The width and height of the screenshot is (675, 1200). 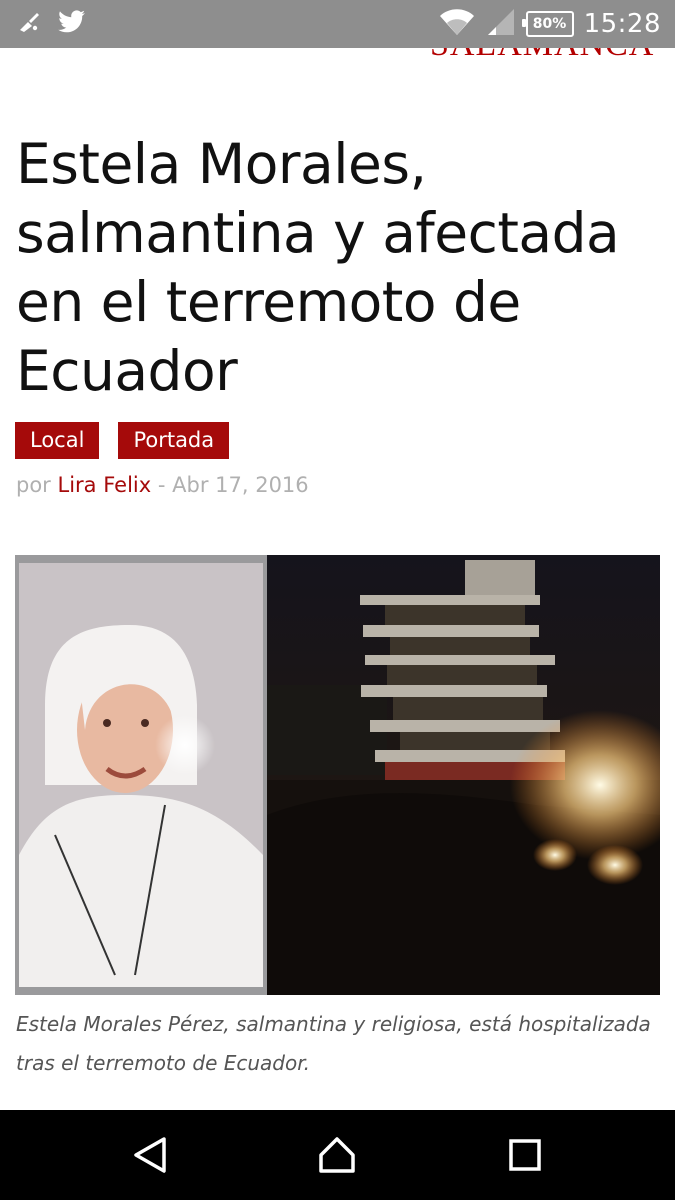 What do you see at coordinates (52, 24) in the screenshot?
I see `status-bar-notifications` at bounding box center [52, 24].